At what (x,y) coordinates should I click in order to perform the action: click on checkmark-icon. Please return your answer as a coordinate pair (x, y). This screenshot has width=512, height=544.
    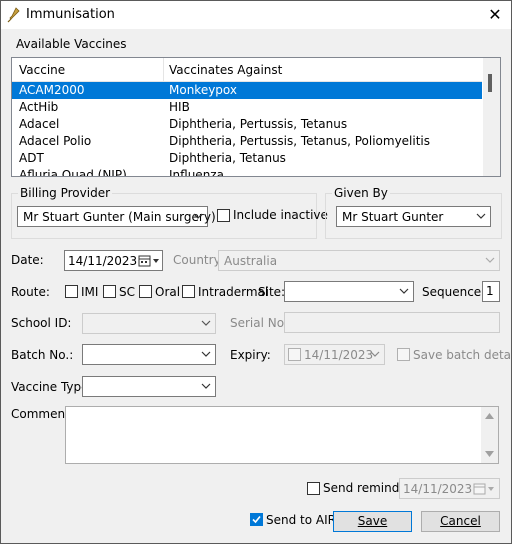
    Looking at the image, I should click on (256, 519).